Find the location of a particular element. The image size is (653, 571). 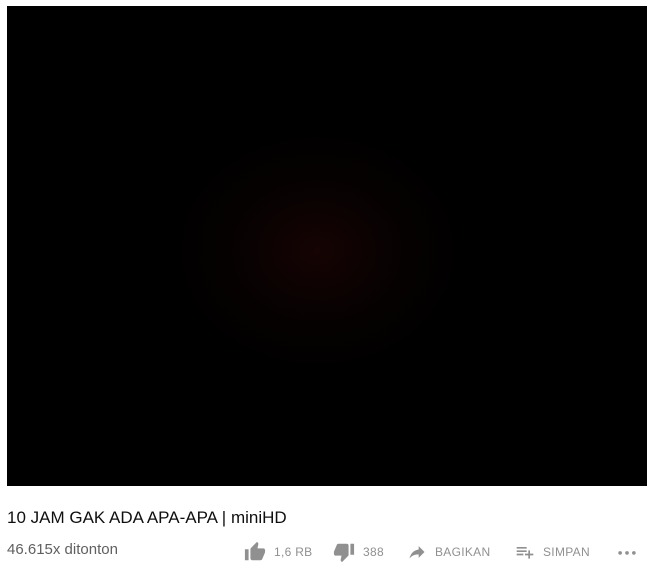

share-label: BAGIKAN is located at coordinates (463, 552).